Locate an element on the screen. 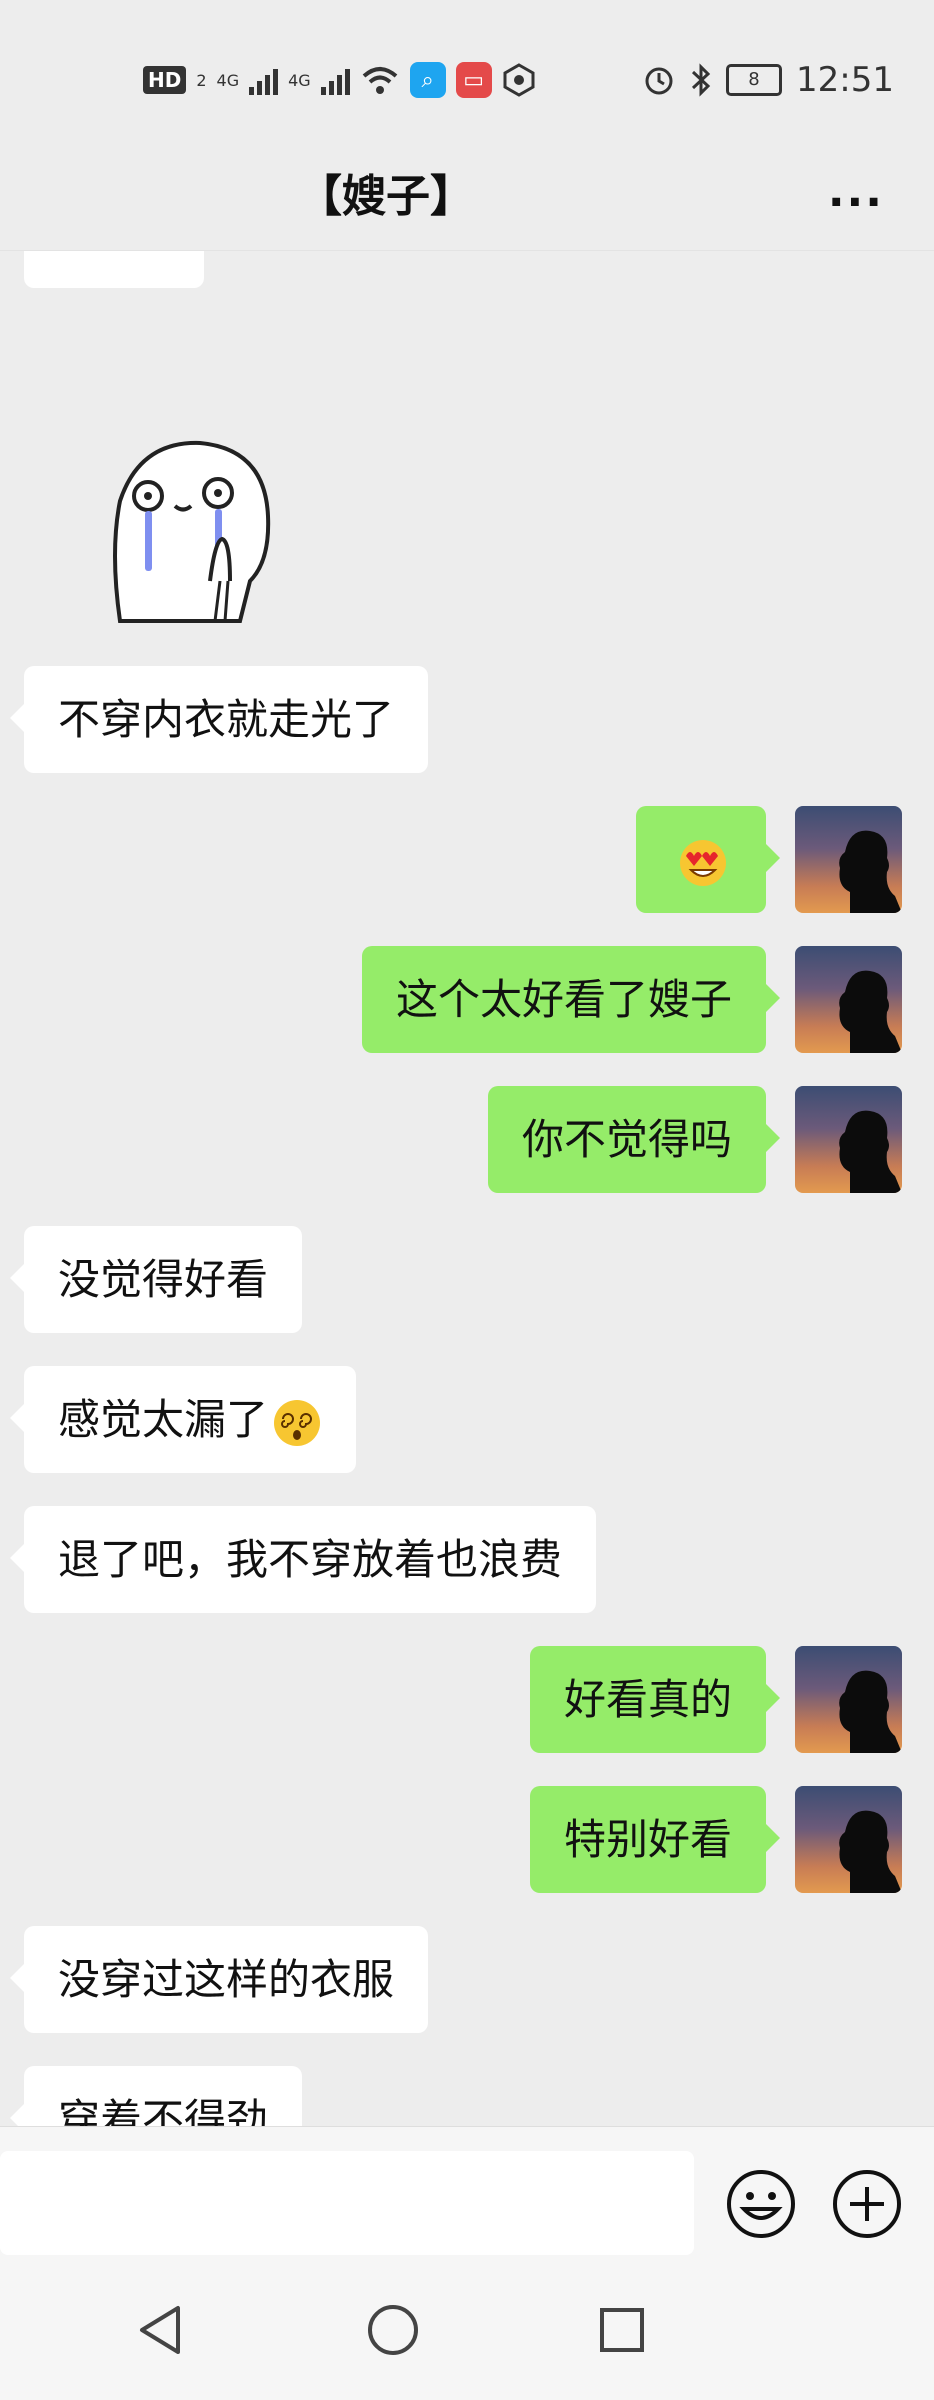 This screenshot has height=2400, width=934. alarm-icon is located at coordinates (659, 81).